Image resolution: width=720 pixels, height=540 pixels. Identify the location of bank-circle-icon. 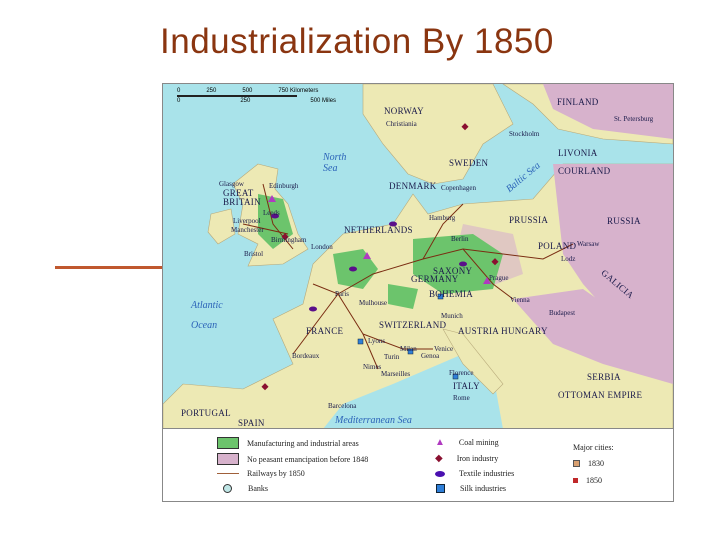
(227, 488).